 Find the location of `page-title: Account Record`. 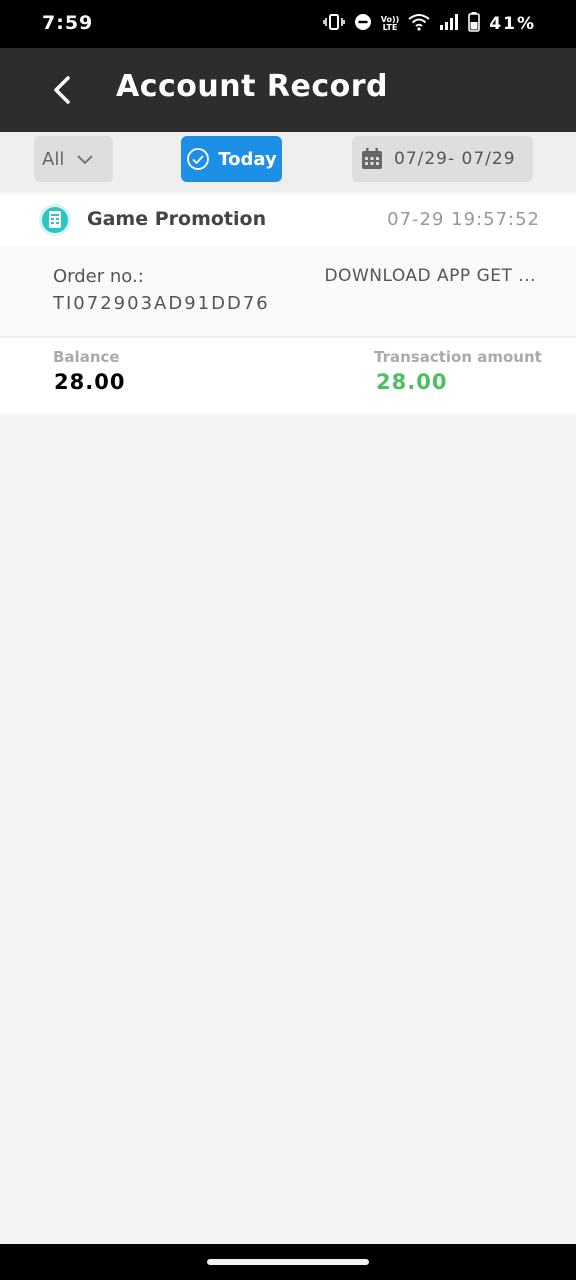

page-title: Account Record is located at coordinates (252, 86).